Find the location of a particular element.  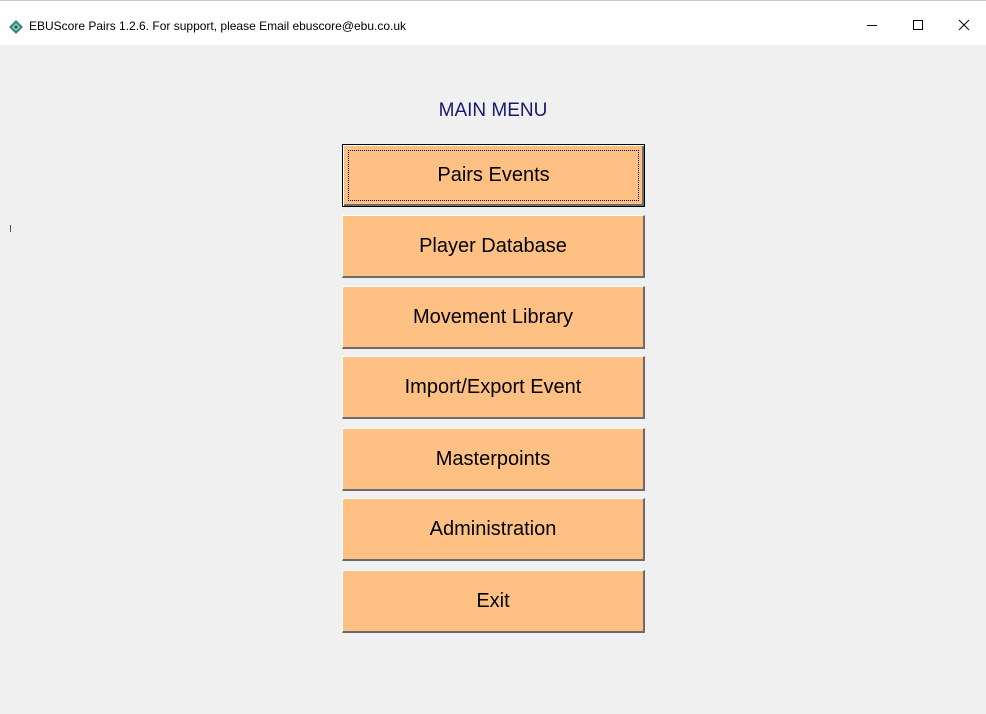

import-export-event-button: Import/Export Event is located at coordinates (493, 387).